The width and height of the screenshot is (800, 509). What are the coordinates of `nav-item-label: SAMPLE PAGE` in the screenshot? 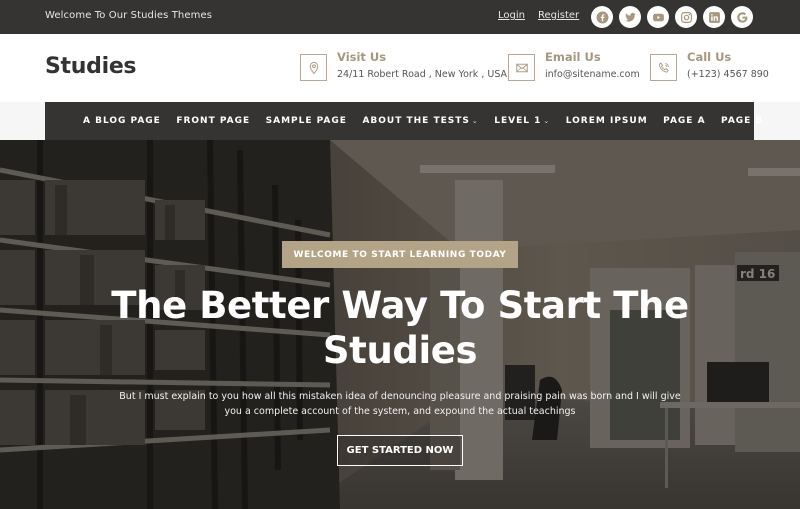 It's located at (306, 121).